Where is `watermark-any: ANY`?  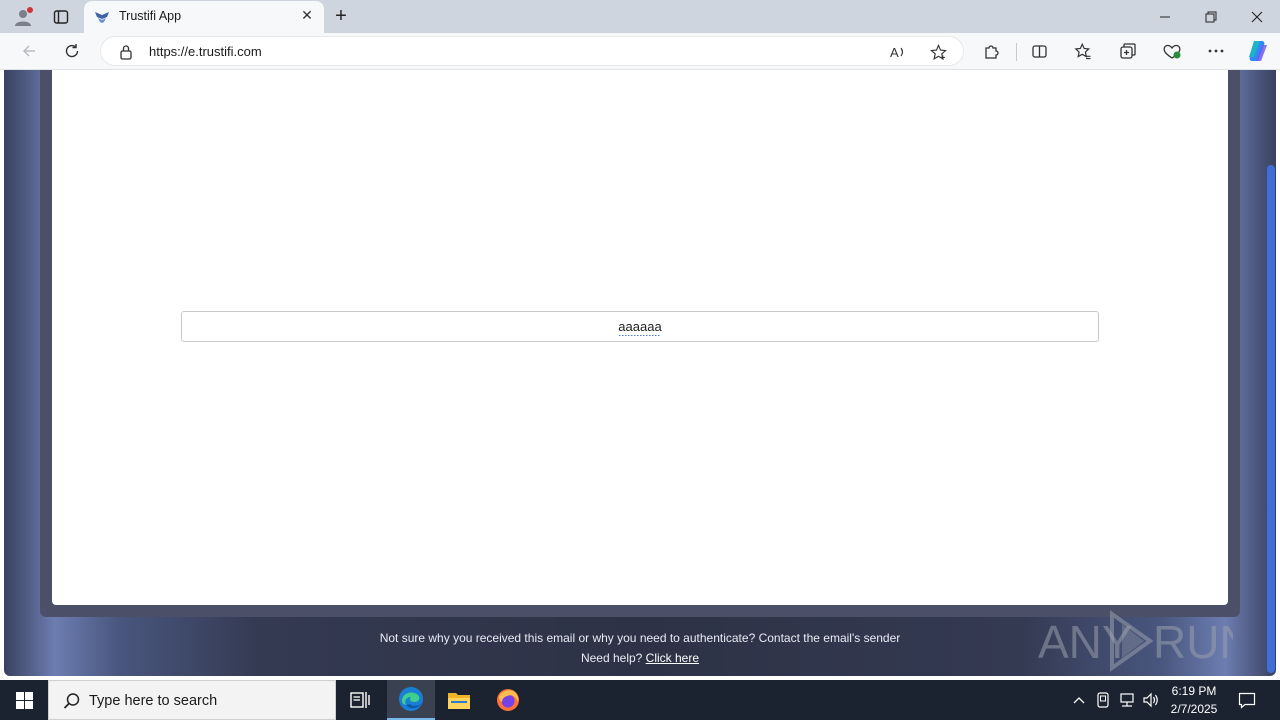 watermark-any: ANY is located at coordinates (1085, 642).